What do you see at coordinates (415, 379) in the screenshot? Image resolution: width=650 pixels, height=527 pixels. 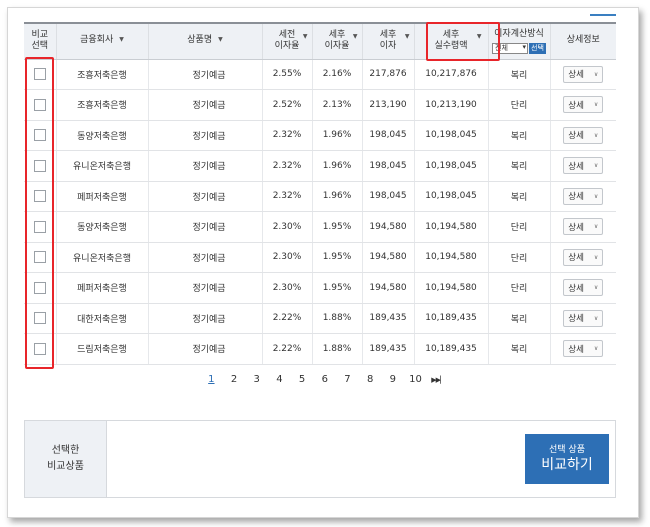 I see `page-link-10: 10` at bounding box center [415, 379].